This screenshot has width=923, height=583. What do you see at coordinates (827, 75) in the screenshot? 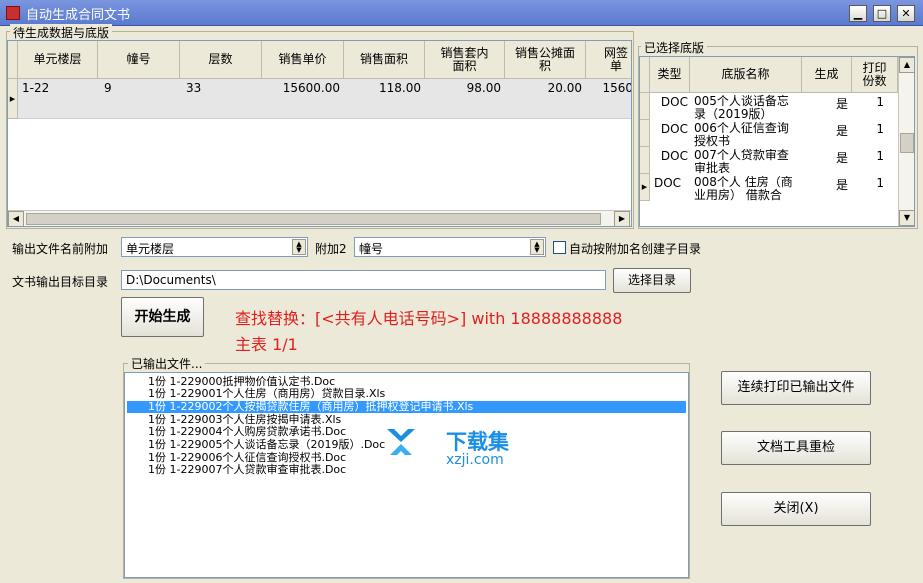
I see `column-header: 生成` at bounding box center [827, 75].